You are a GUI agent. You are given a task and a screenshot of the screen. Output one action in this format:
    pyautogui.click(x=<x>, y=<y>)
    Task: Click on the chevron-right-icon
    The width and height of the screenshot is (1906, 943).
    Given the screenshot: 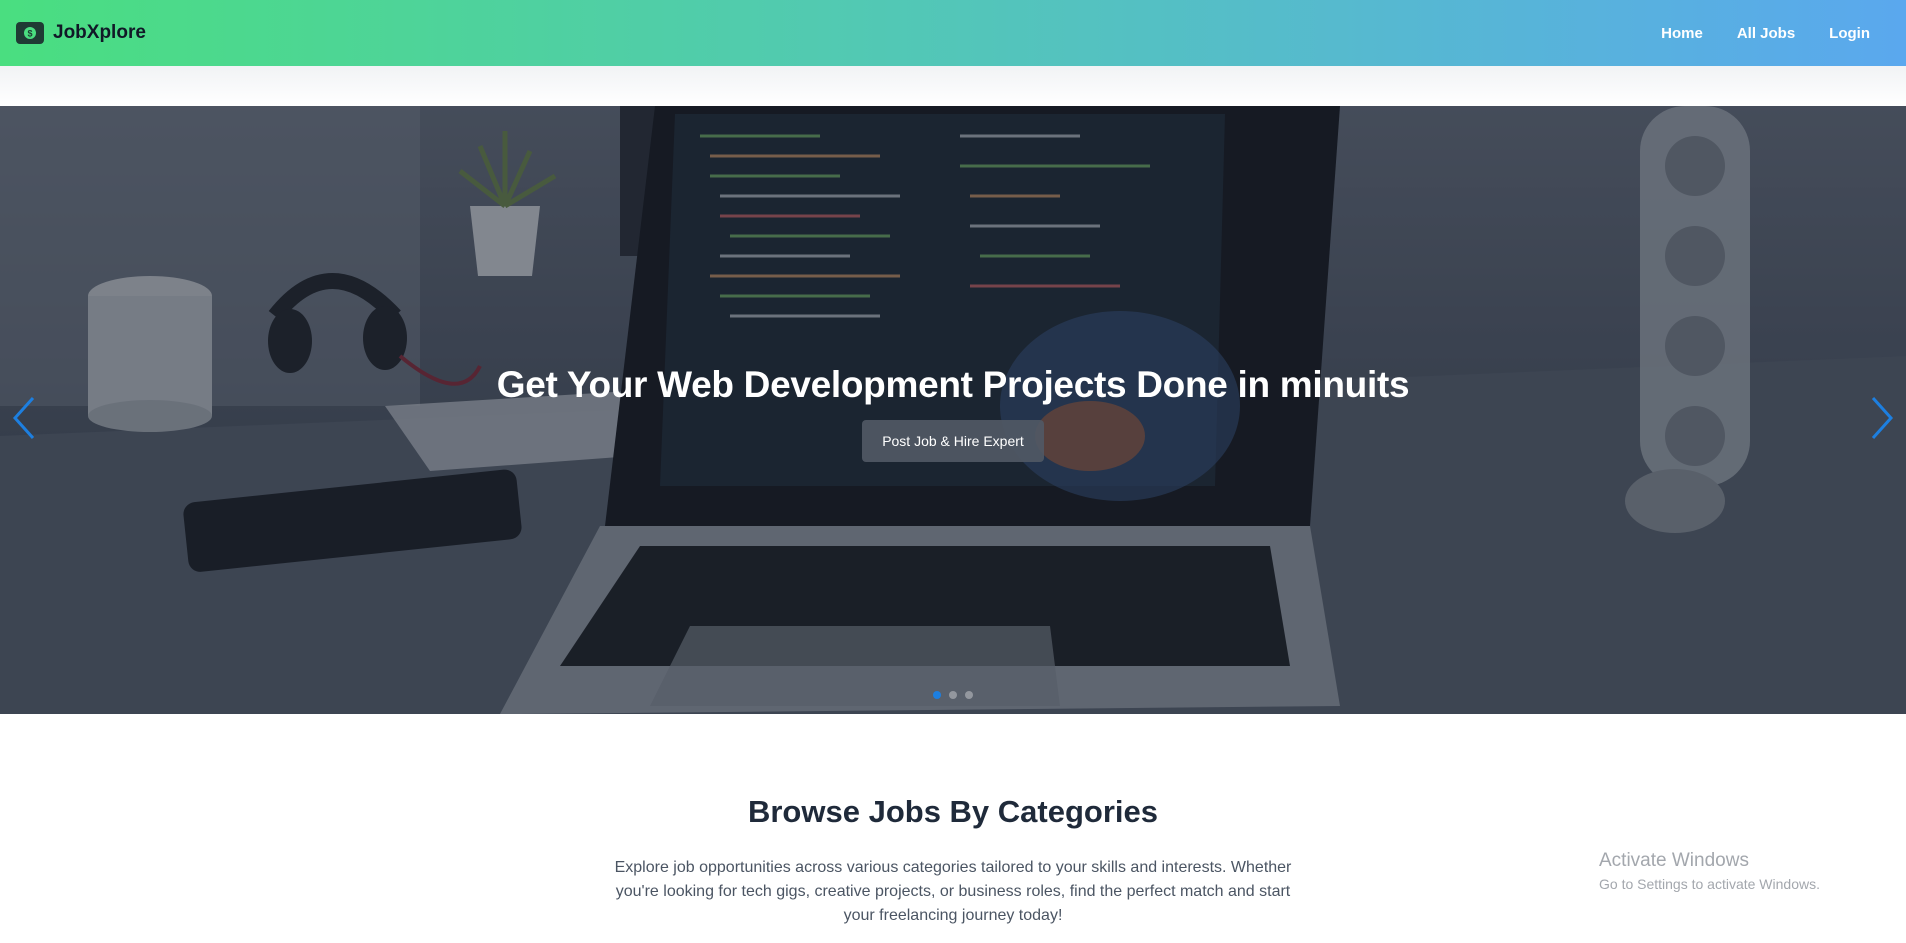 What is the action you would take?
    pyautogui.click(x=1882, y=418)
    